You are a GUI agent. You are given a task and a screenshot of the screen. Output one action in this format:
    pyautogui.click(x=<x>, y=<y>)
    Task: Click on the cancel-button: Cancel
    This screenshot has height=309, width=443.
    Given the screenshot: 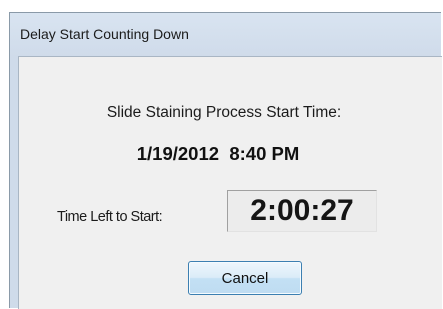 What is the action you would take?
    pyautogui.click(x=245, y=278)
    